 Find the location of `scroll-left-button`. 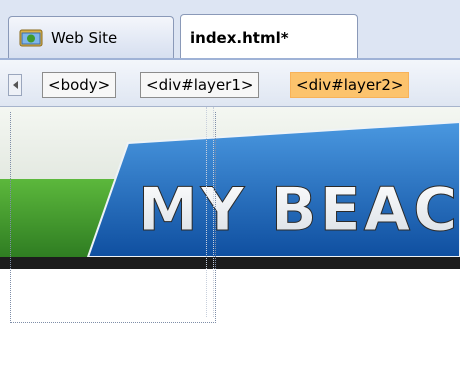

scroll-left-button is located at coordinates (15, 85).